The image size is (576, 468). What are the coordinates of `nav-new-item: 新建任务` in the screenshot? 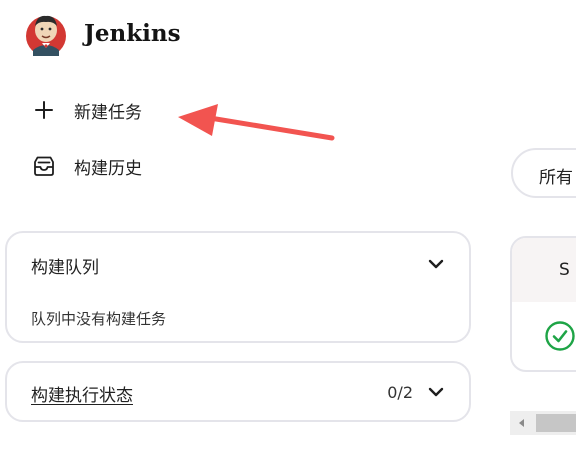 It's located at (86, 110).